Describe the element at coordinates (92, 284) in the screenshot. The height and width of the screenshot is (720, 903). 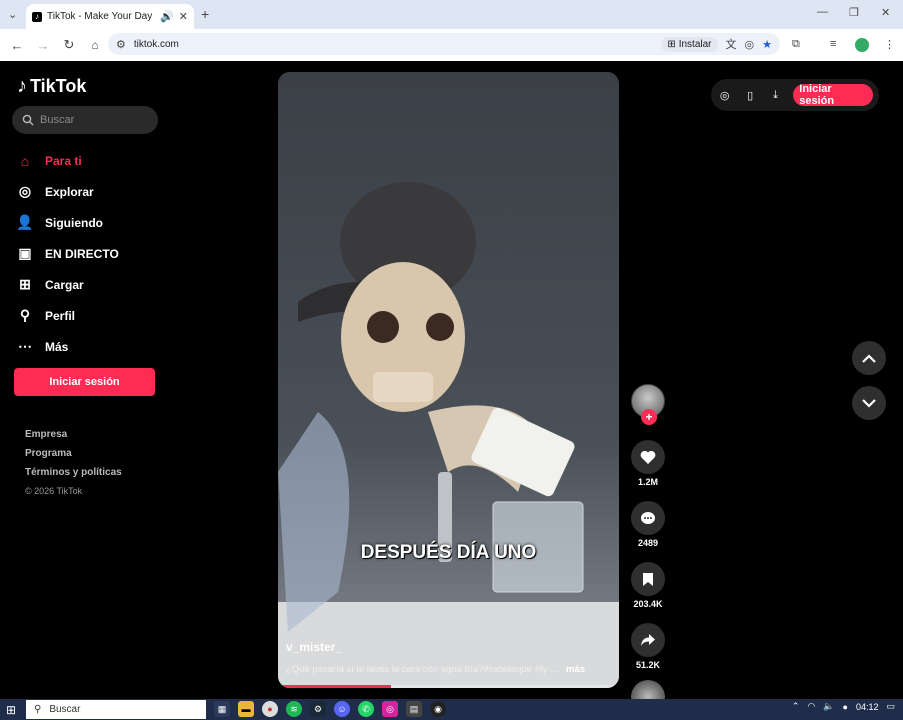
I see `sidebar-item-cargar: ⊞ Cargar` at that location.